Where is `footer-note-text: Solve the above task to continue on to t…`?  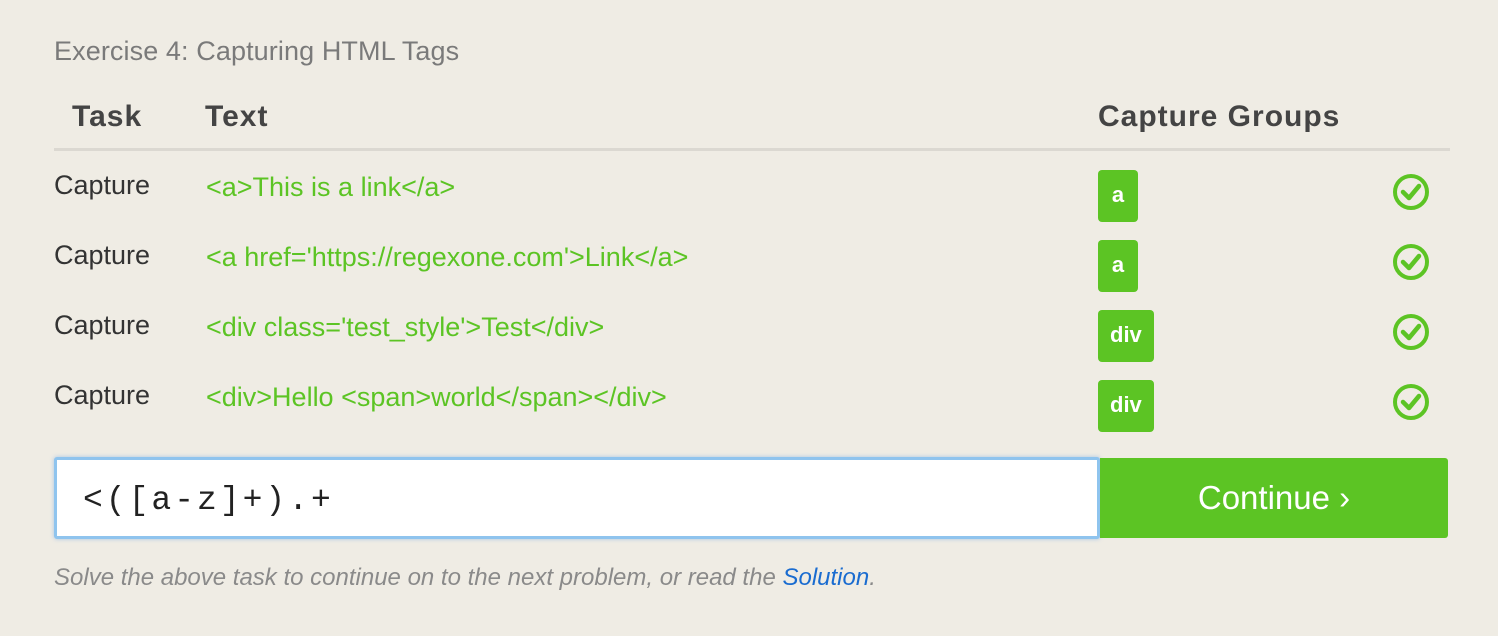
footer-note-text: Solve the above task to continue on to t… is located at coordinates (418, 577).